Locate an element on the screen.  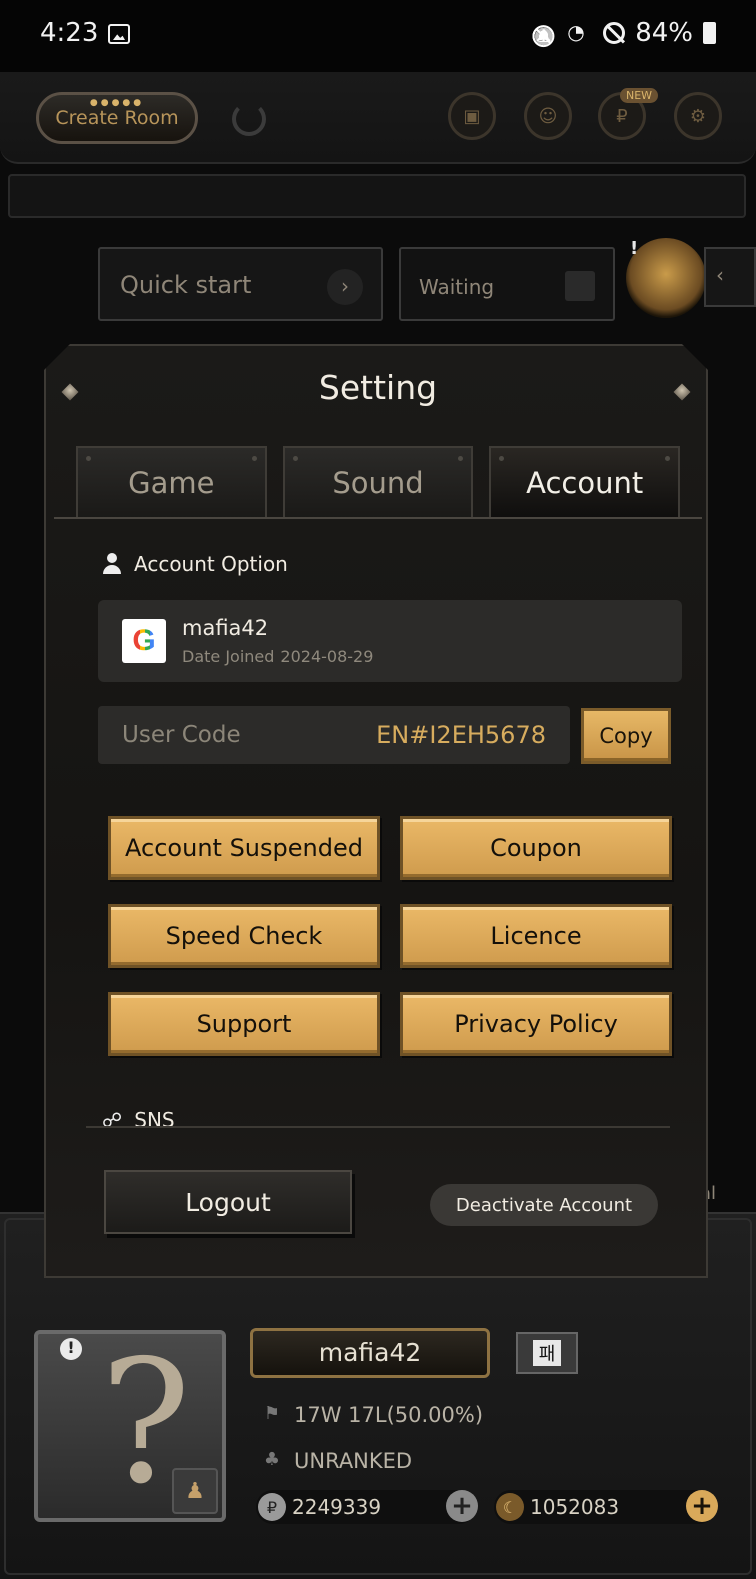
moon-balance: ☾ 1052083 + is located at coordinates (606, 1507).